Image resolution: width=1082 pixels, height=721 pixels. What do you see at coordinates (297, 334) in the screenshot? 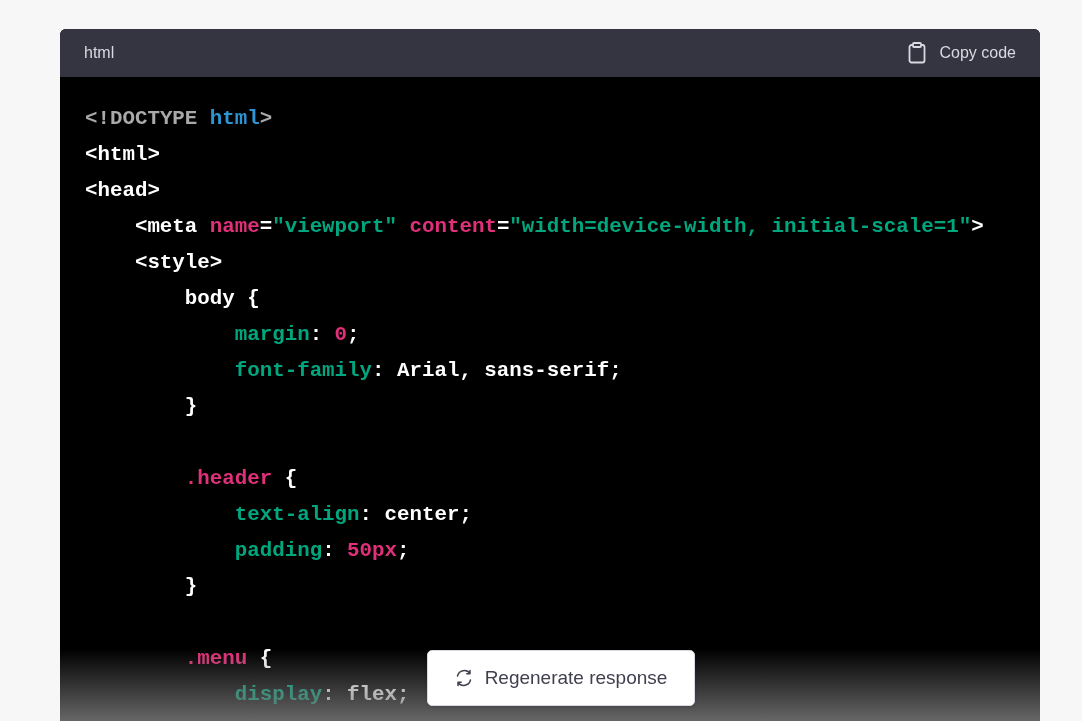
I see `code-line: margin: 0;` at bounding box center [297, 334].